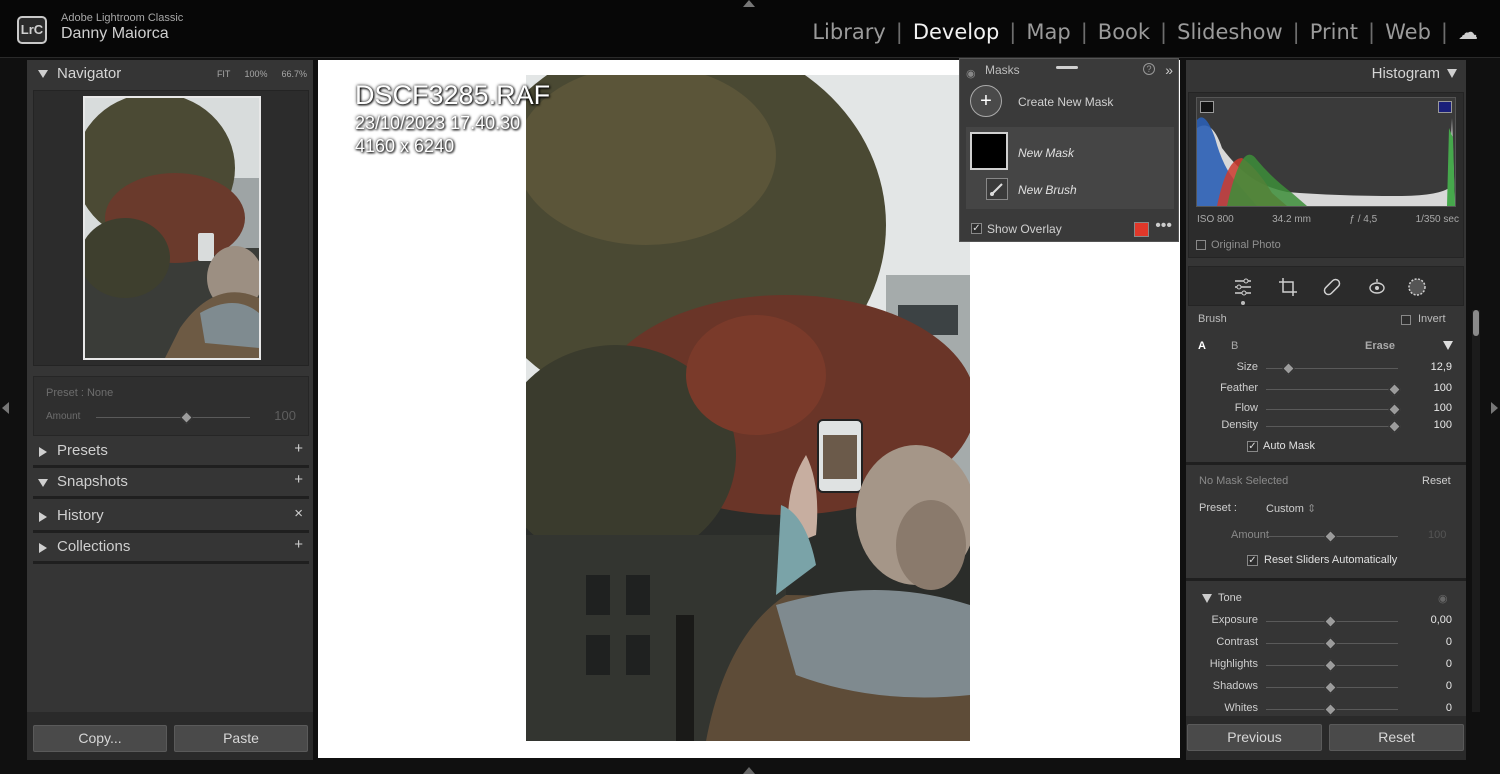 The height and width of the screenshot is (774, 1500). I want to click on module-develop: Develop, so click(956, 32).